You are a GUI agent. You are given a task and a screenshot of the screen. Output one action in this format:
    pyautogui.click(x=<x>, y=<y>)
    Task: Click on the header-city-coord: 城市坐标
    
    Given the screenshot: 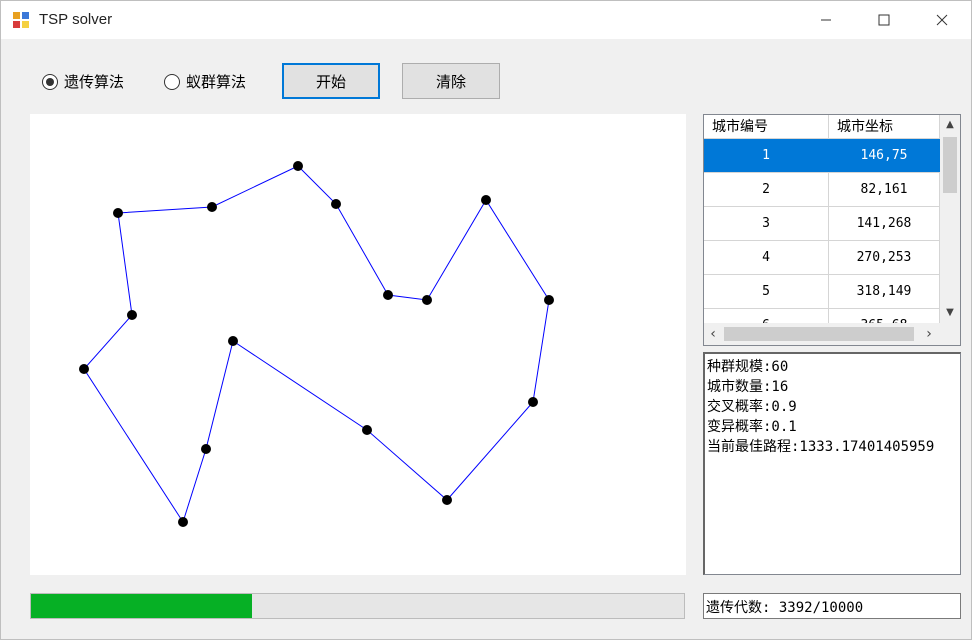 What is the action you would take?
    pyautogui.click(x=884, y=127)
    